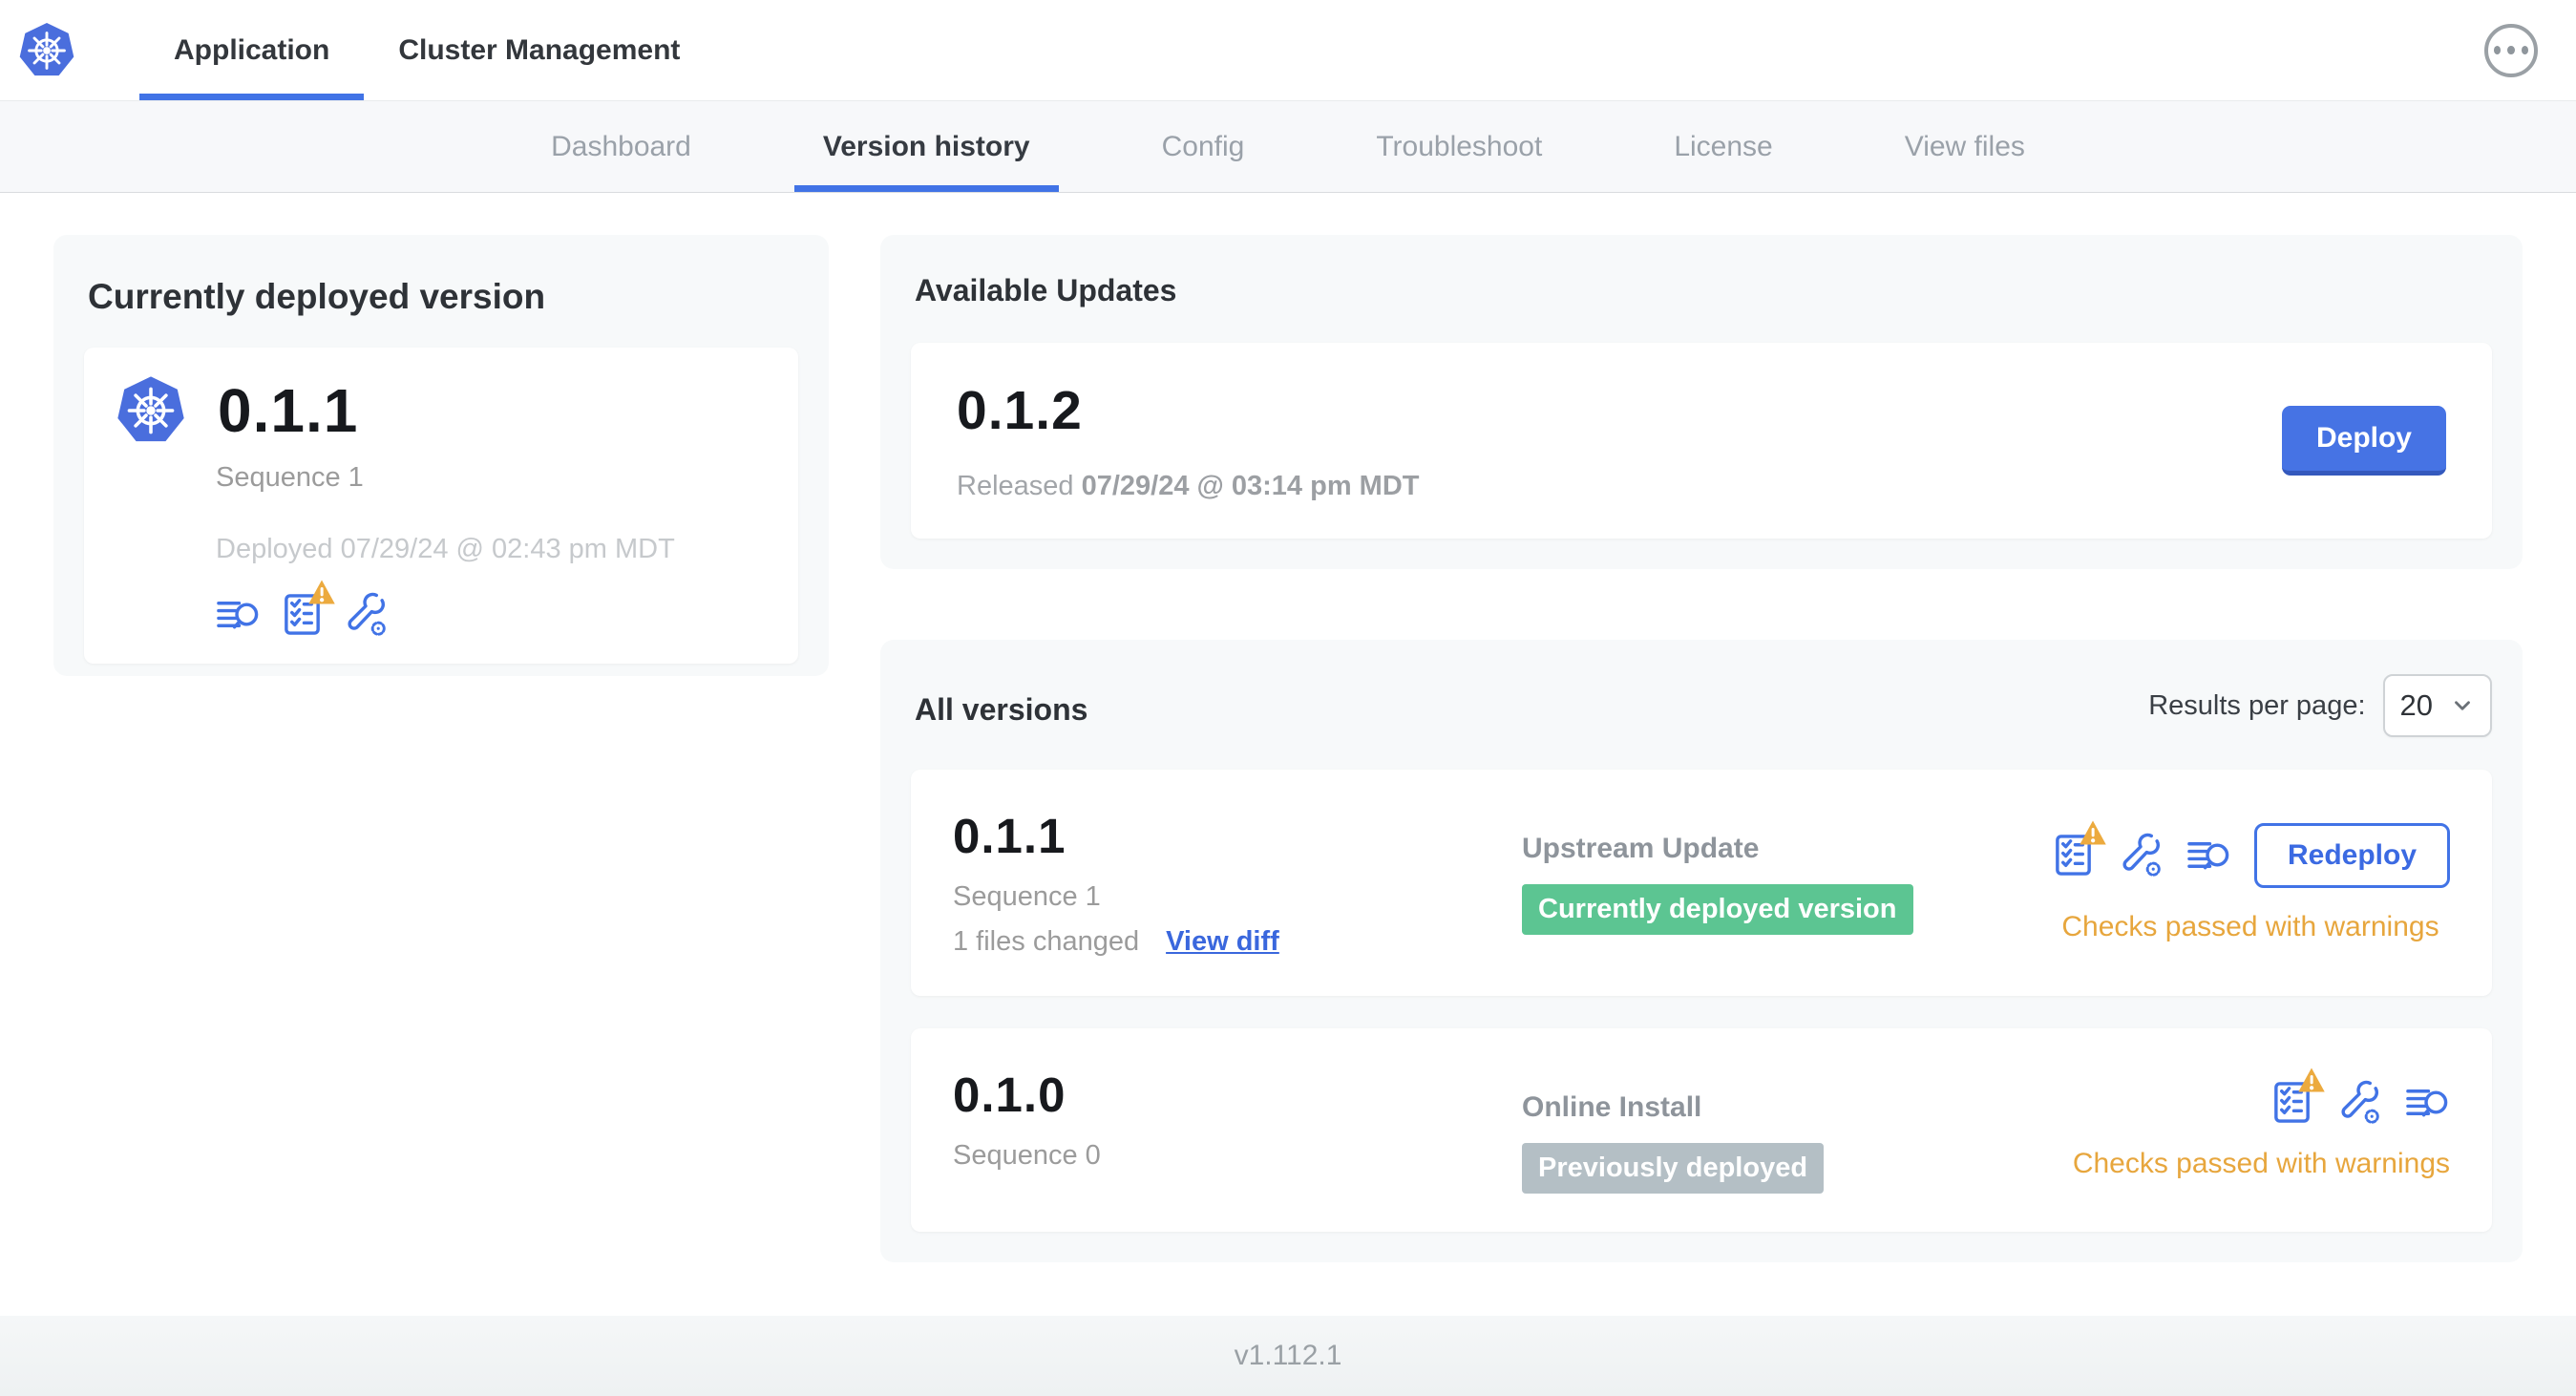 This screenshot has height=1396, width=2576. What do you see at coordinates (539, 50) in the screenshot?
I see `tab-cluster-management: Cluster Management` at bounding box center [539, 50].